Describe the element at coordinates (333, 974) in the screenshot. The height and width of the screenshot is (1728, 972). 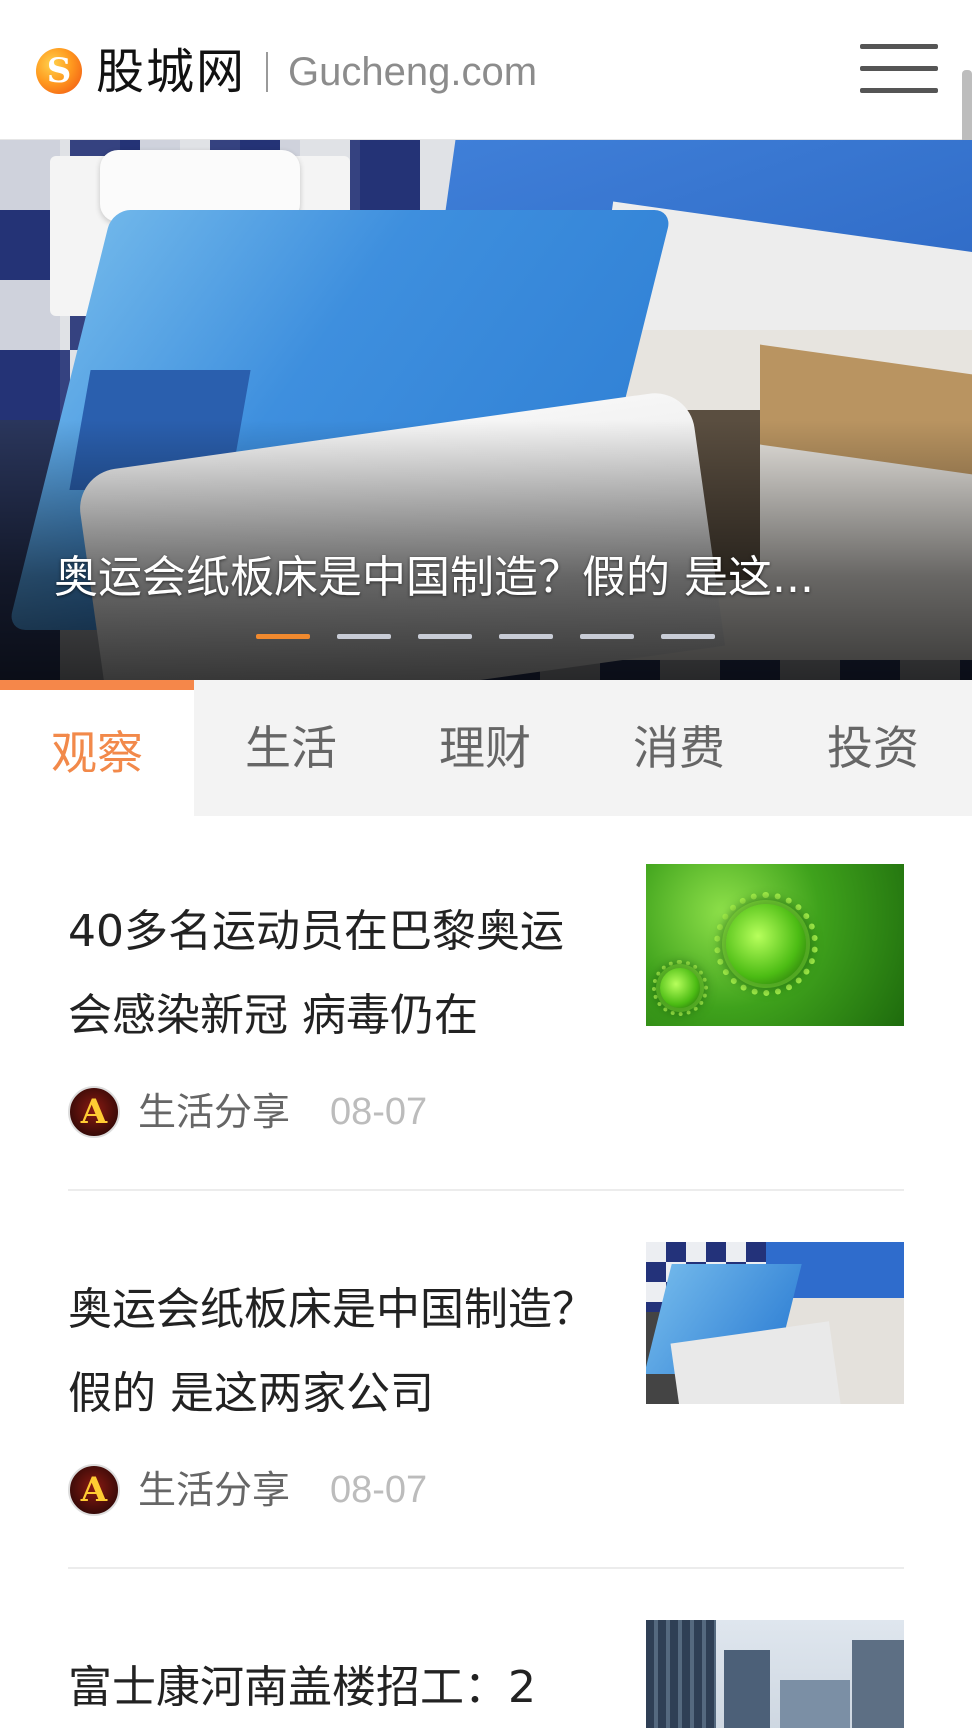
I see `article-title: 40多名运动员在巴黎奥运会感染新冠 病毒仍在` at that location.